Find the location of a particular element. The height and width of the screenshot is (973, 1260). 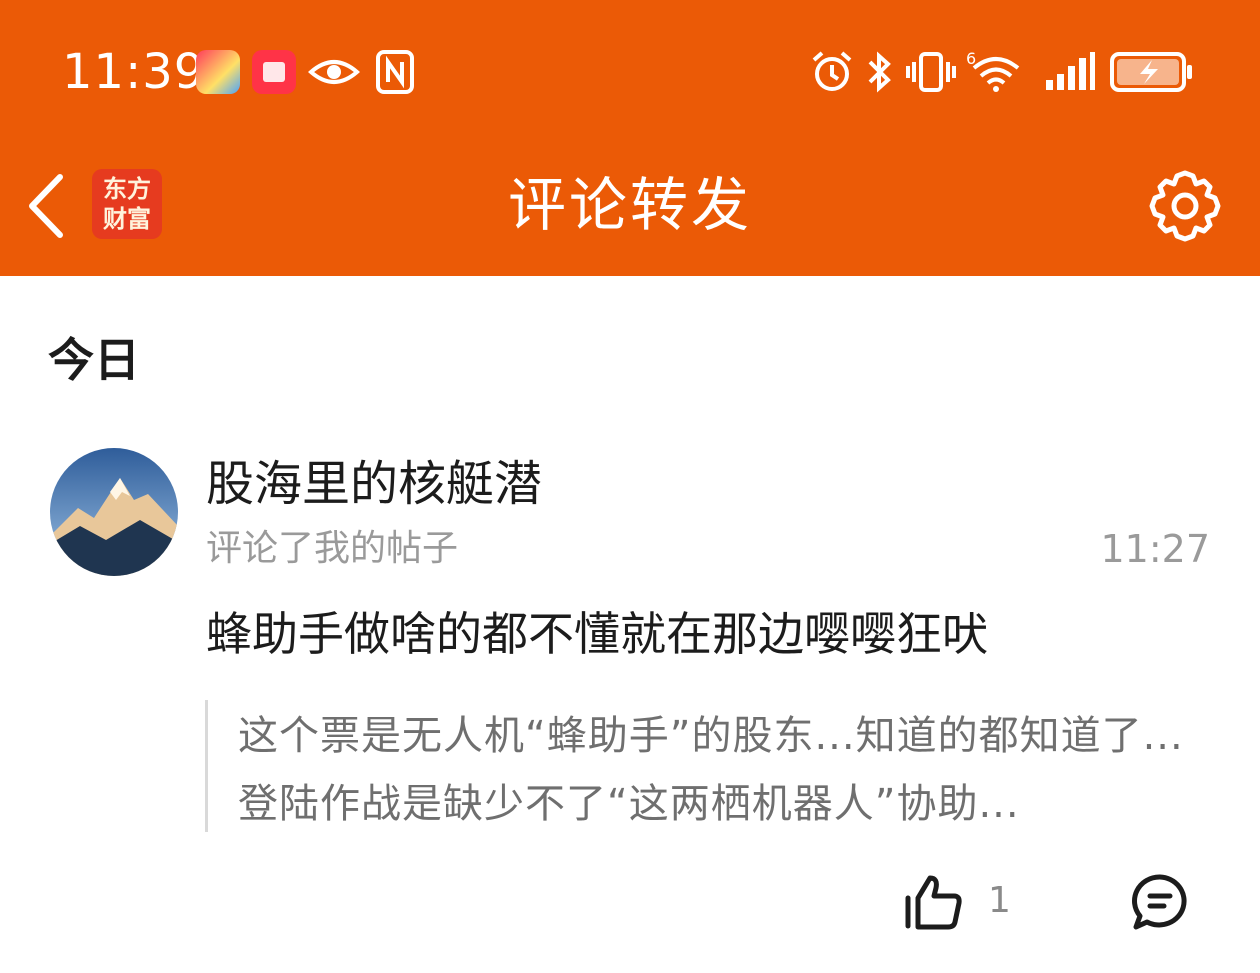

wifi-6-icon: 6 is located at coordinates (995, 72).